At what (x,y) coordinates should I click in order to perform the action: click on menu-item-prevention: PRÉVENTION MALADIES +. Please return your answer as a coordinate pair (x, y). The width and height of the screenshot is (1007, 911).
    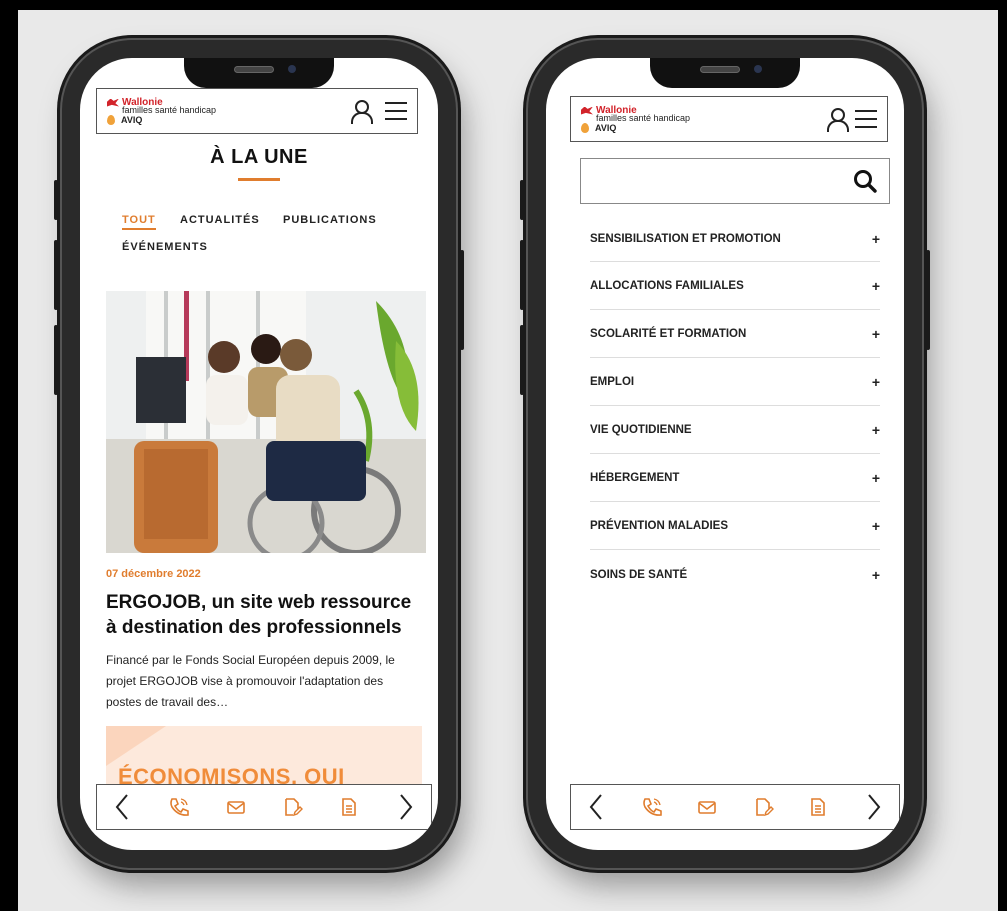
    Looking at the image, I should click on (735, 526).